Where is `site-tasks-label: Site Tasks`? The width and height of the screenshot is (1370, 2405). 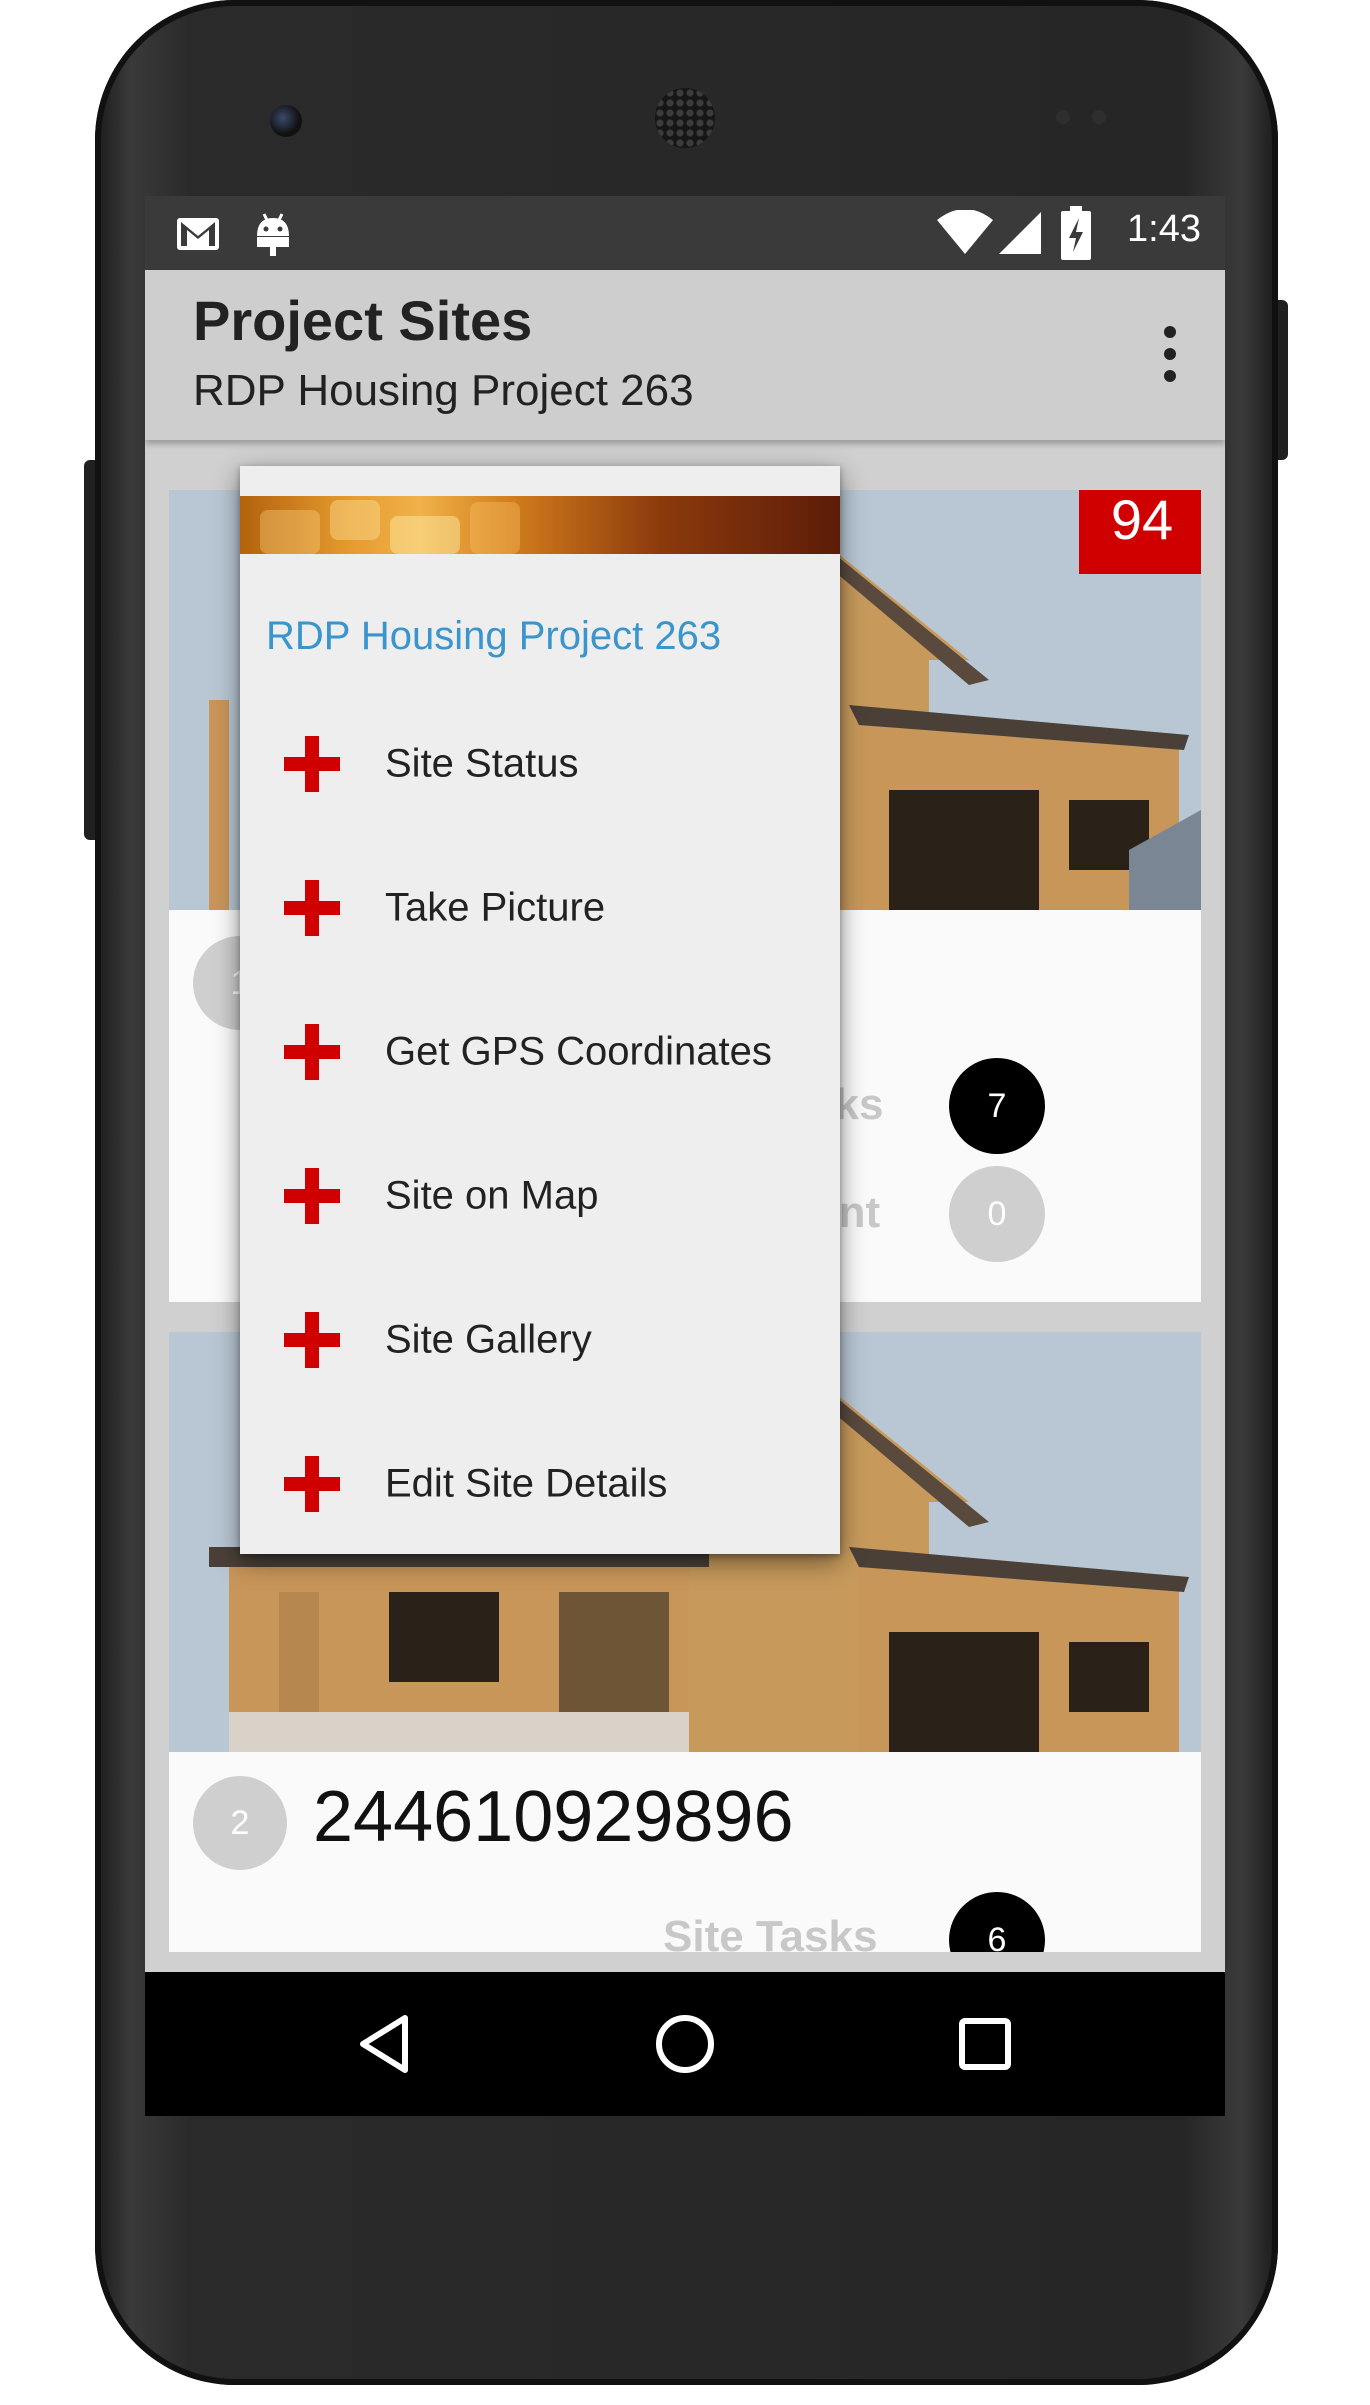 site-tasks-label: Site Tasks is located at coordinates (770, 1932).